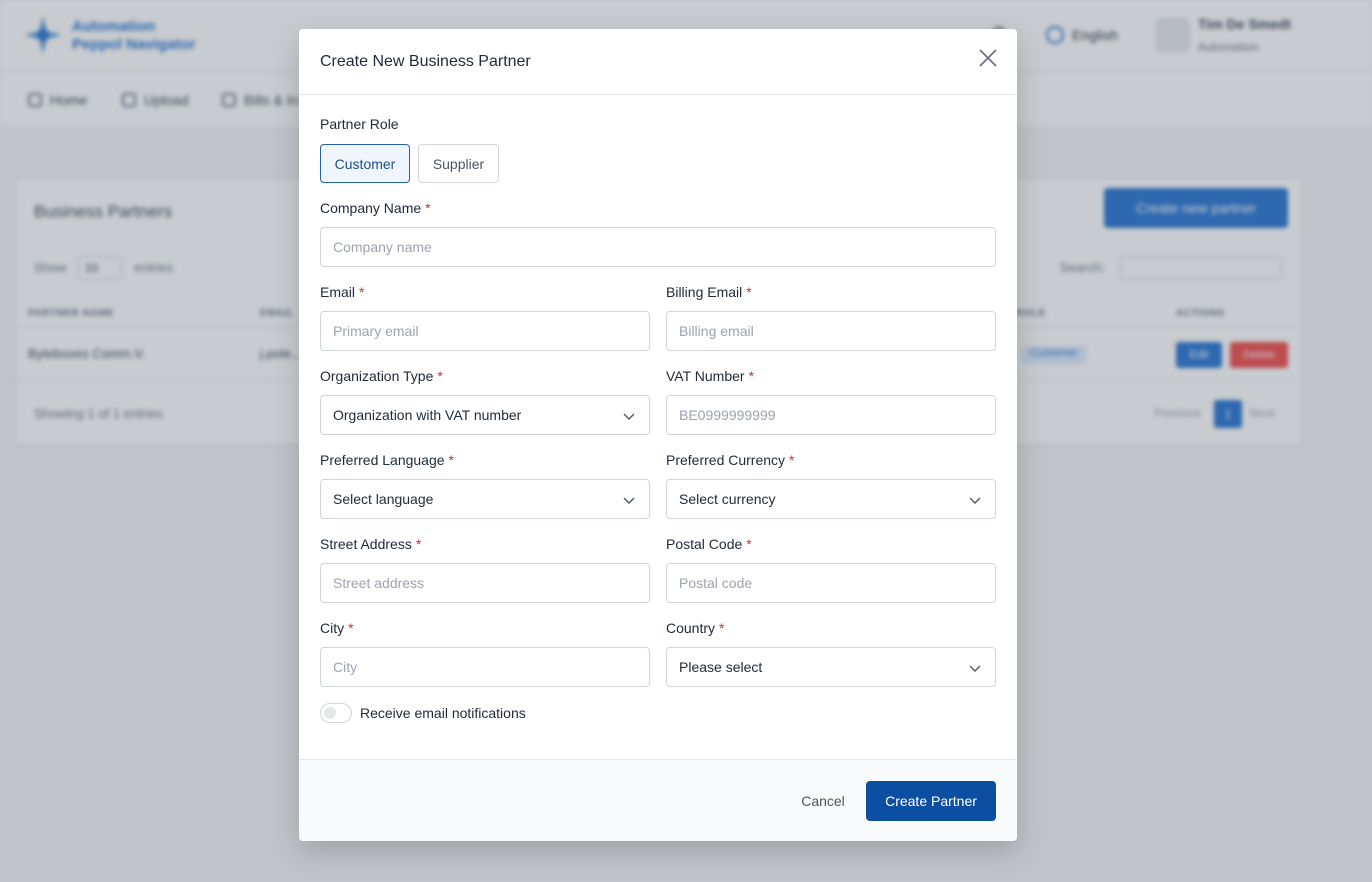 The width and height of the screenshot is (1372, 882). I want to click on select-value: Select currency, so click(727, 499).